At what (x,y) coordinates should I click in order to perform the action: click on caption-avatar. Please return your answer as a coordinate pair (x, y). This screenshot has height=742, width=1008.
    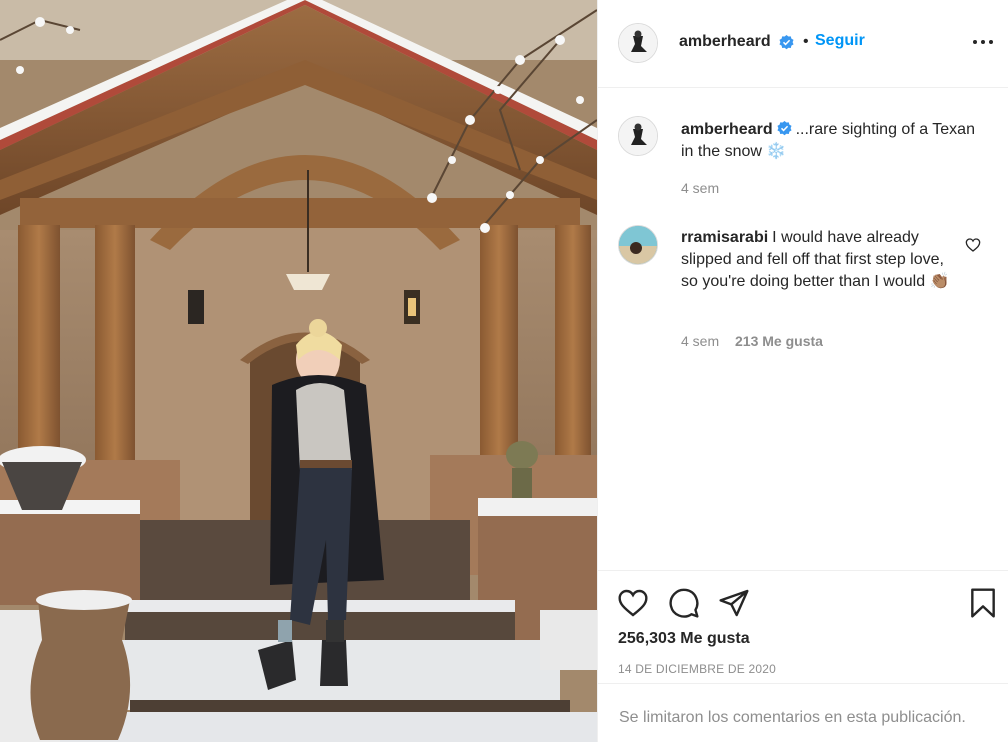
    Looking at the image, I should click on (638, 136).